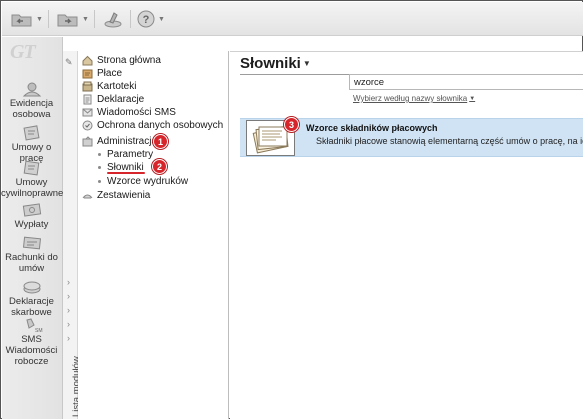  What do you see at coordinates (69, 62) in the screenshot?
I see `pin-icon: ✎` at bounding box center [69, 62].